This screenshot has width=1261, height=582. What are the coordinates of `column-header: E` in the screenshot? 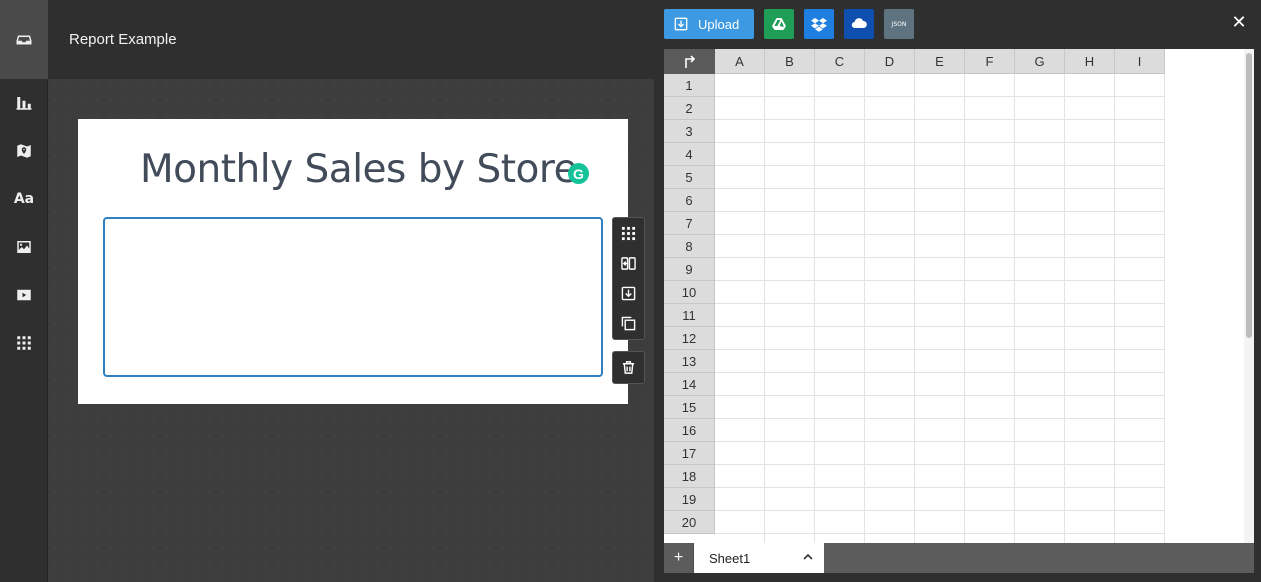 It's located at (940, 61).